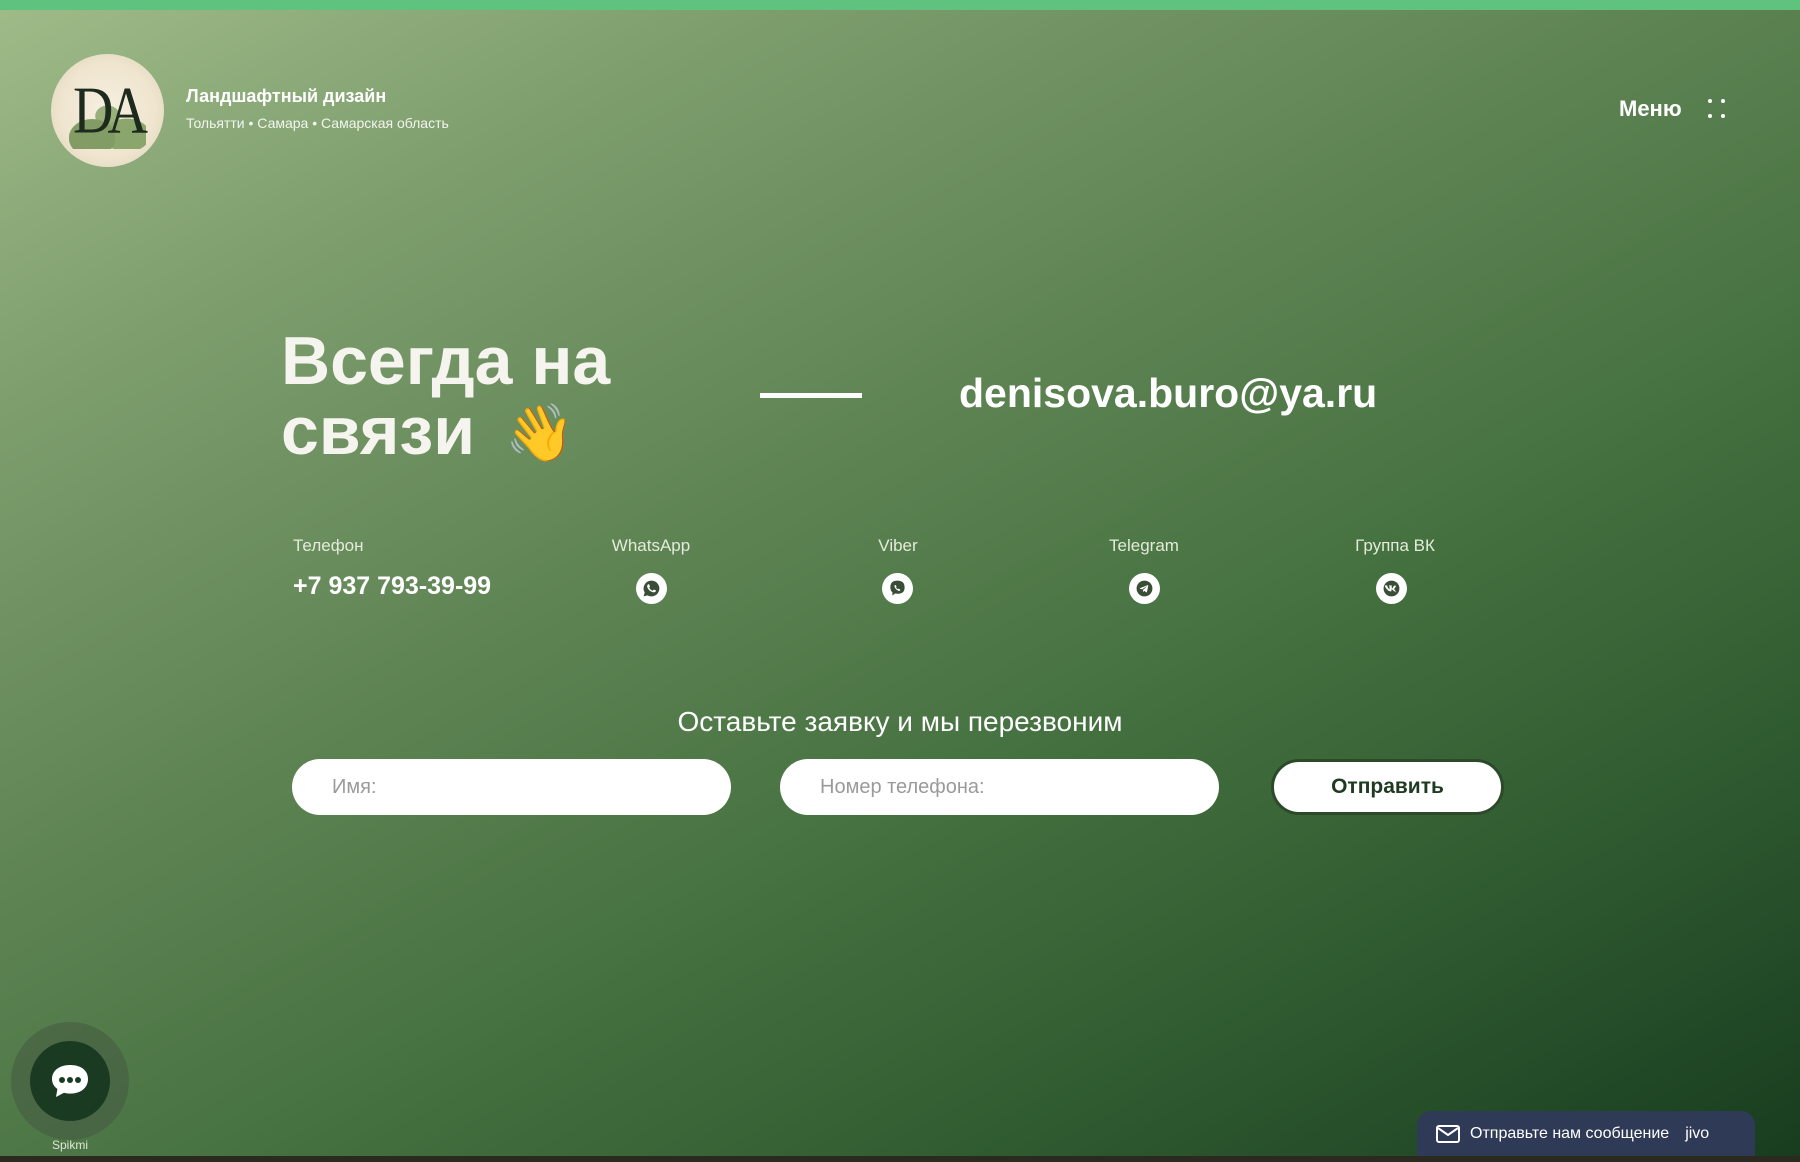 This screenshot has width=1800, height=1162. I want to click on chat-open-button, so click(70, 1081).